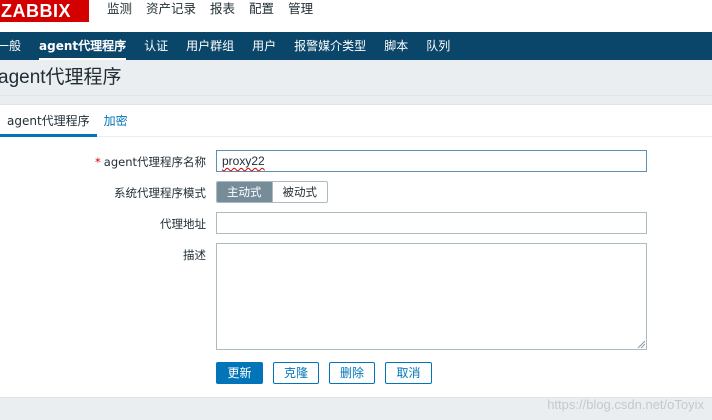  What do you see at coordinates (194, 255) in the screenshot?
I see `description-label: 描述` at bounding box center [194, 255].